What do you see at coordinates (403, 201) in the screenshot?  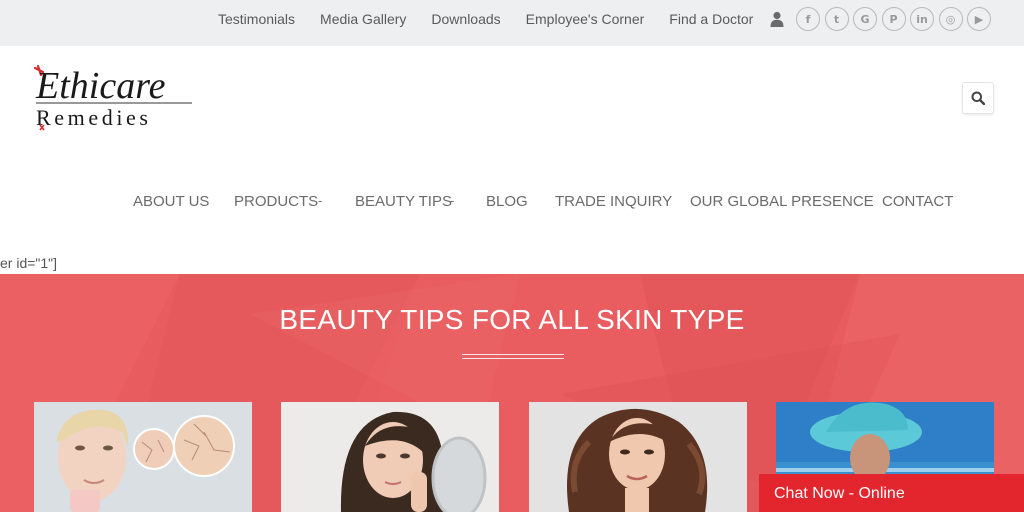 I see `nav-beauty-tips: BEAUTY TIPS` at bounding box center [403, 201].